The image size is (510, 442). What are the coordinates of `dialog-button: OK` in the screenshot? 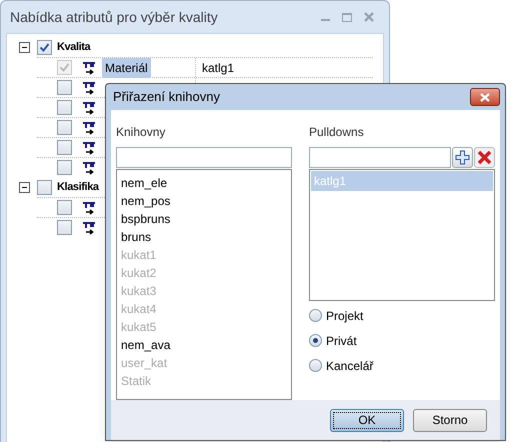 It's located at (367, 420).